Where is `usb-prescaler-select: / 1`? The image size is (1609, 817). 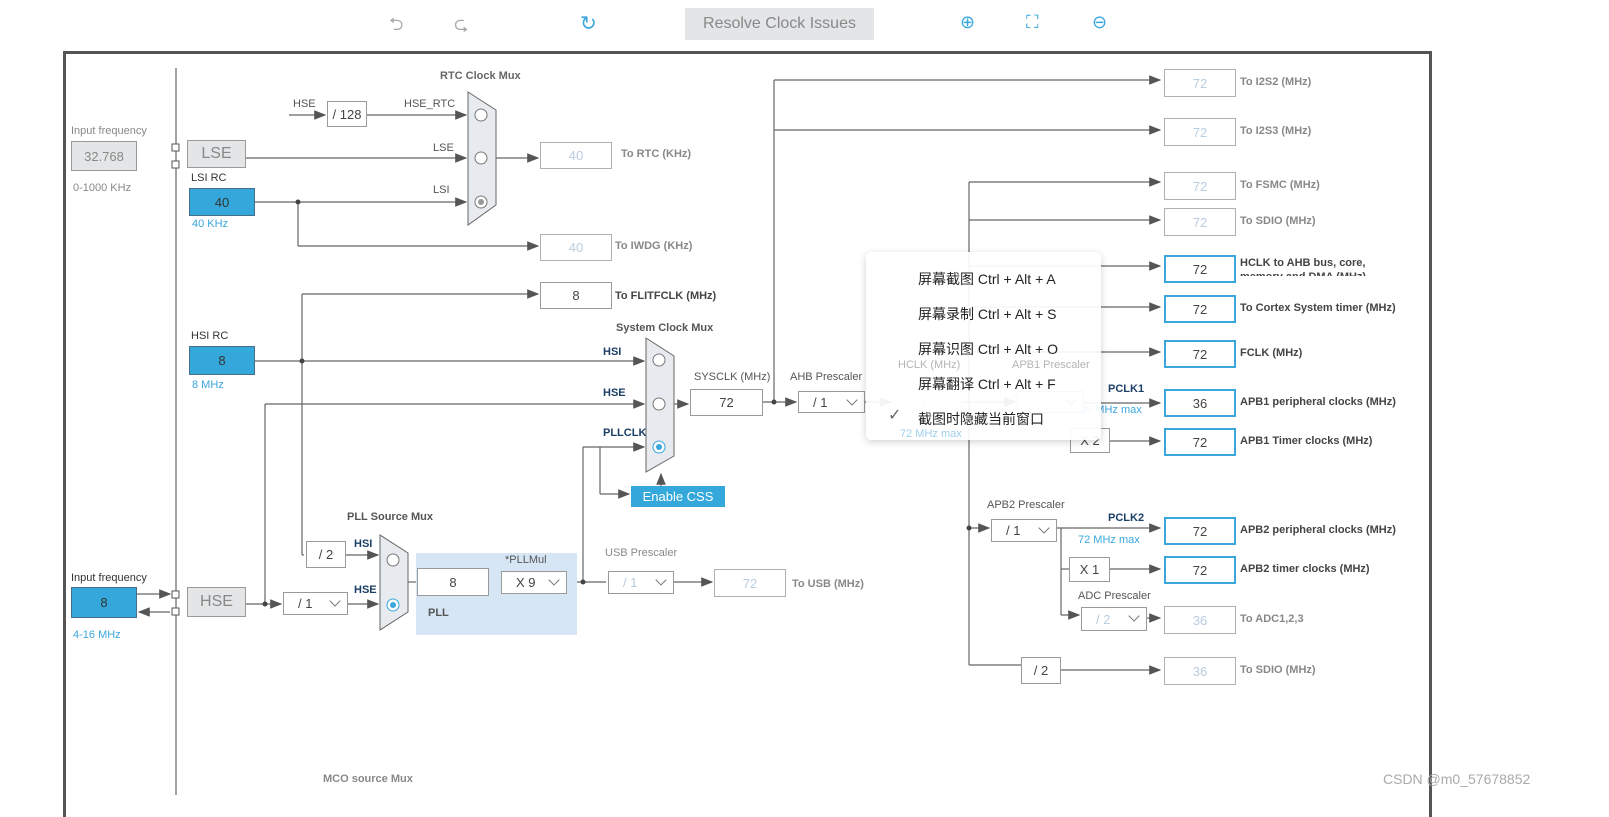
usb-prescaler-select: / 1 is located at coordinates (641, 582).